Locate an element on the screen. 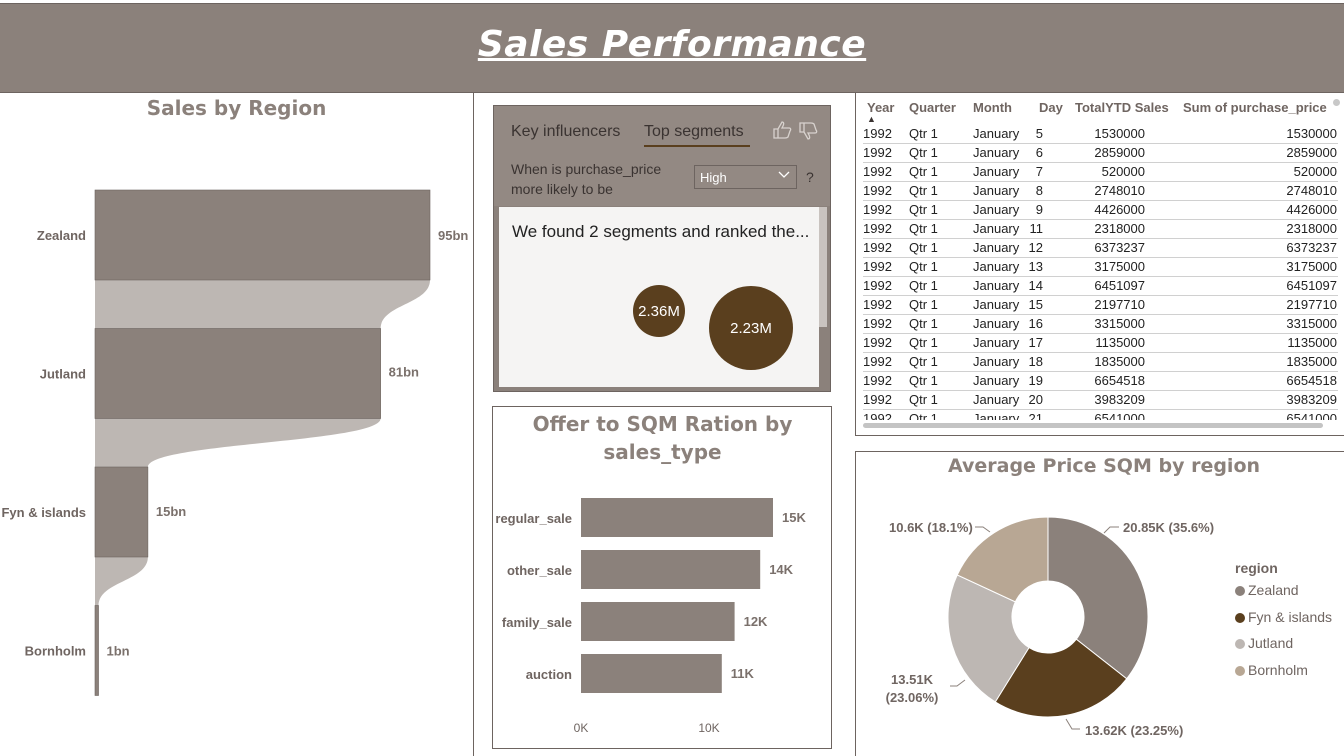  legend-item-fyn-islands: Fyn & islands is located at coordinates (1283, 617).